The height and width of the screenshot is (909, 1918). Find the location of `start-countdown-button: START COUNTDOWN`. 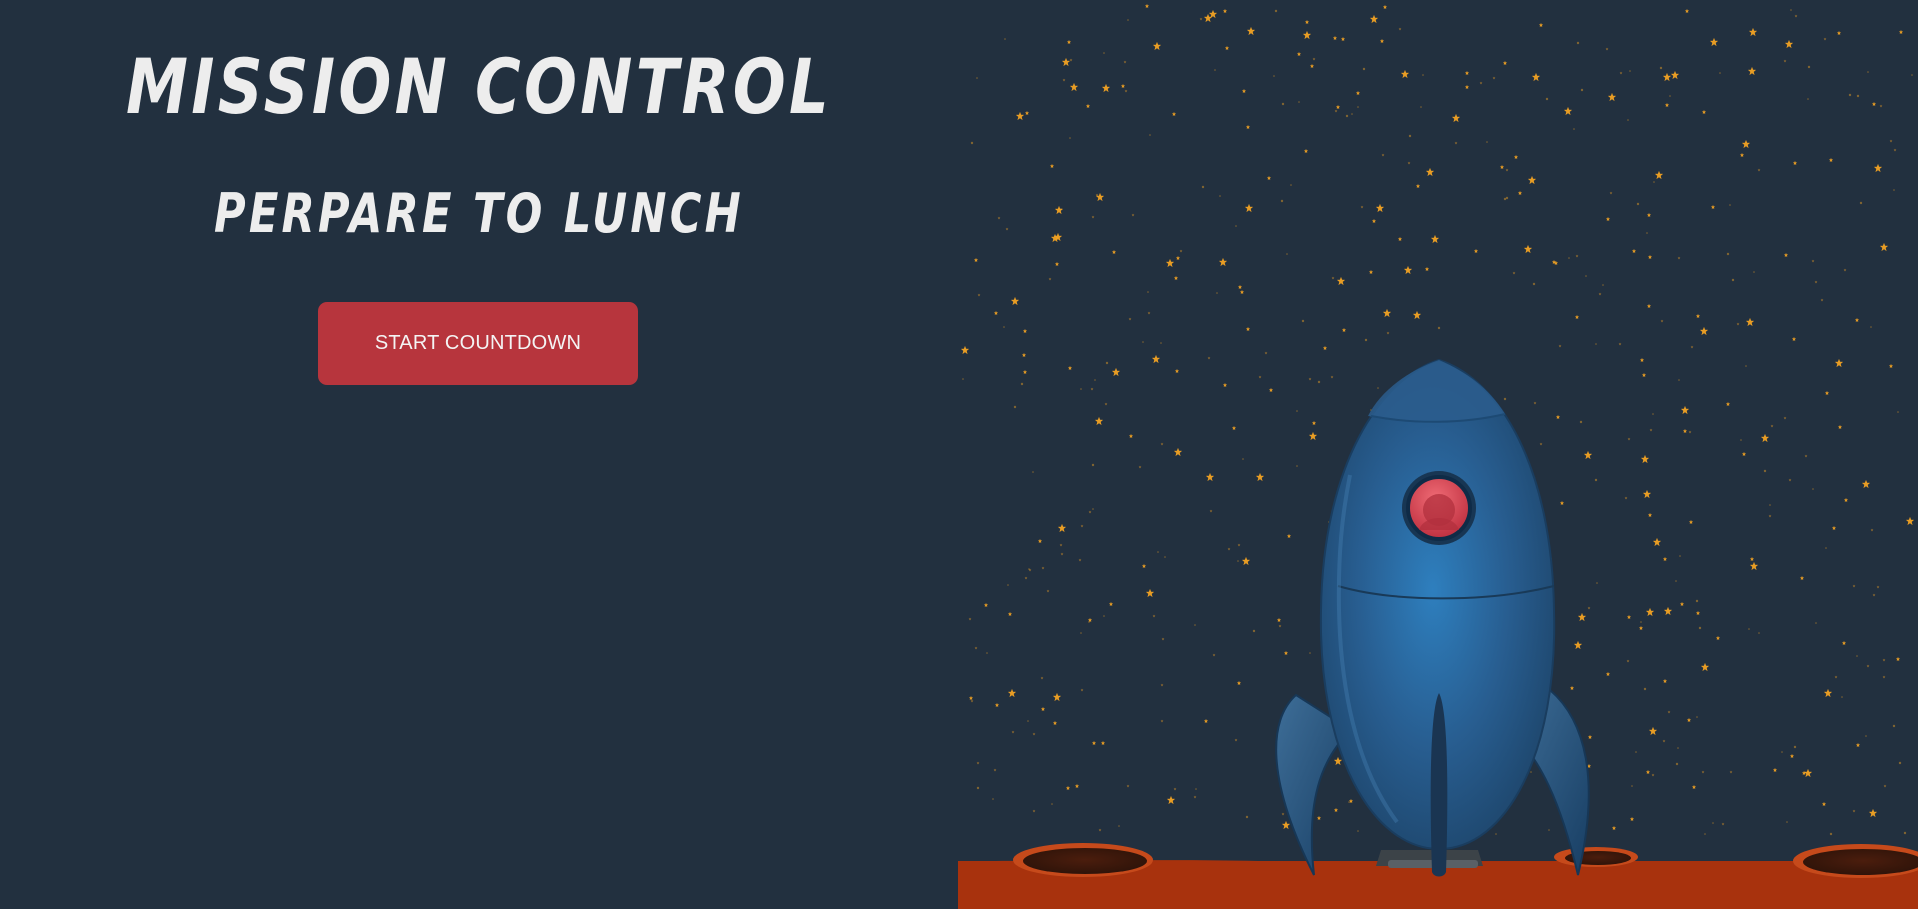

start-countdown-button: START COUNTDOWN is located at coordinates (478, 343).